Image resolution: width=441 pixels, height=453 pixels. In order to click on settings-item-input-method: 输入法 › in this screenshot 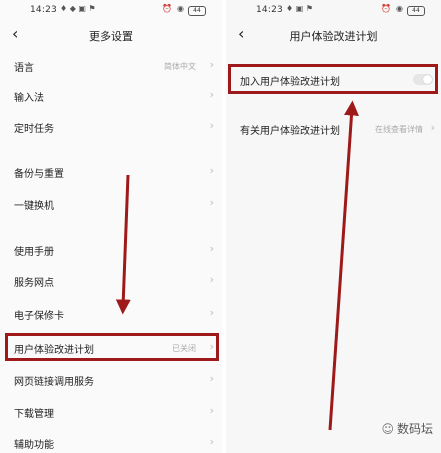, I will do `click(111, 96)`.